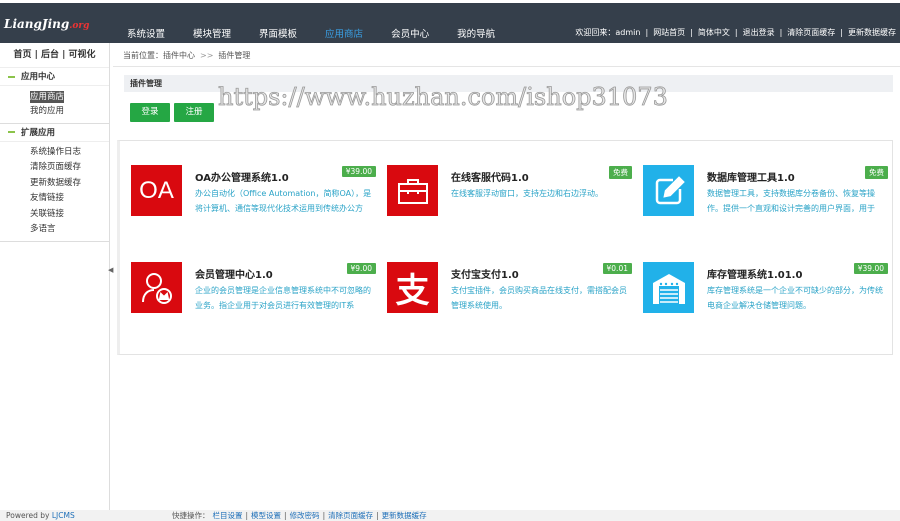 The width and height of the screenshot is (900, 521). What do you see at coordinates (54, 133) in the screenshot?
I see `sidebar-group-extensions: 扩展应用` at bounding box center [54, 133].